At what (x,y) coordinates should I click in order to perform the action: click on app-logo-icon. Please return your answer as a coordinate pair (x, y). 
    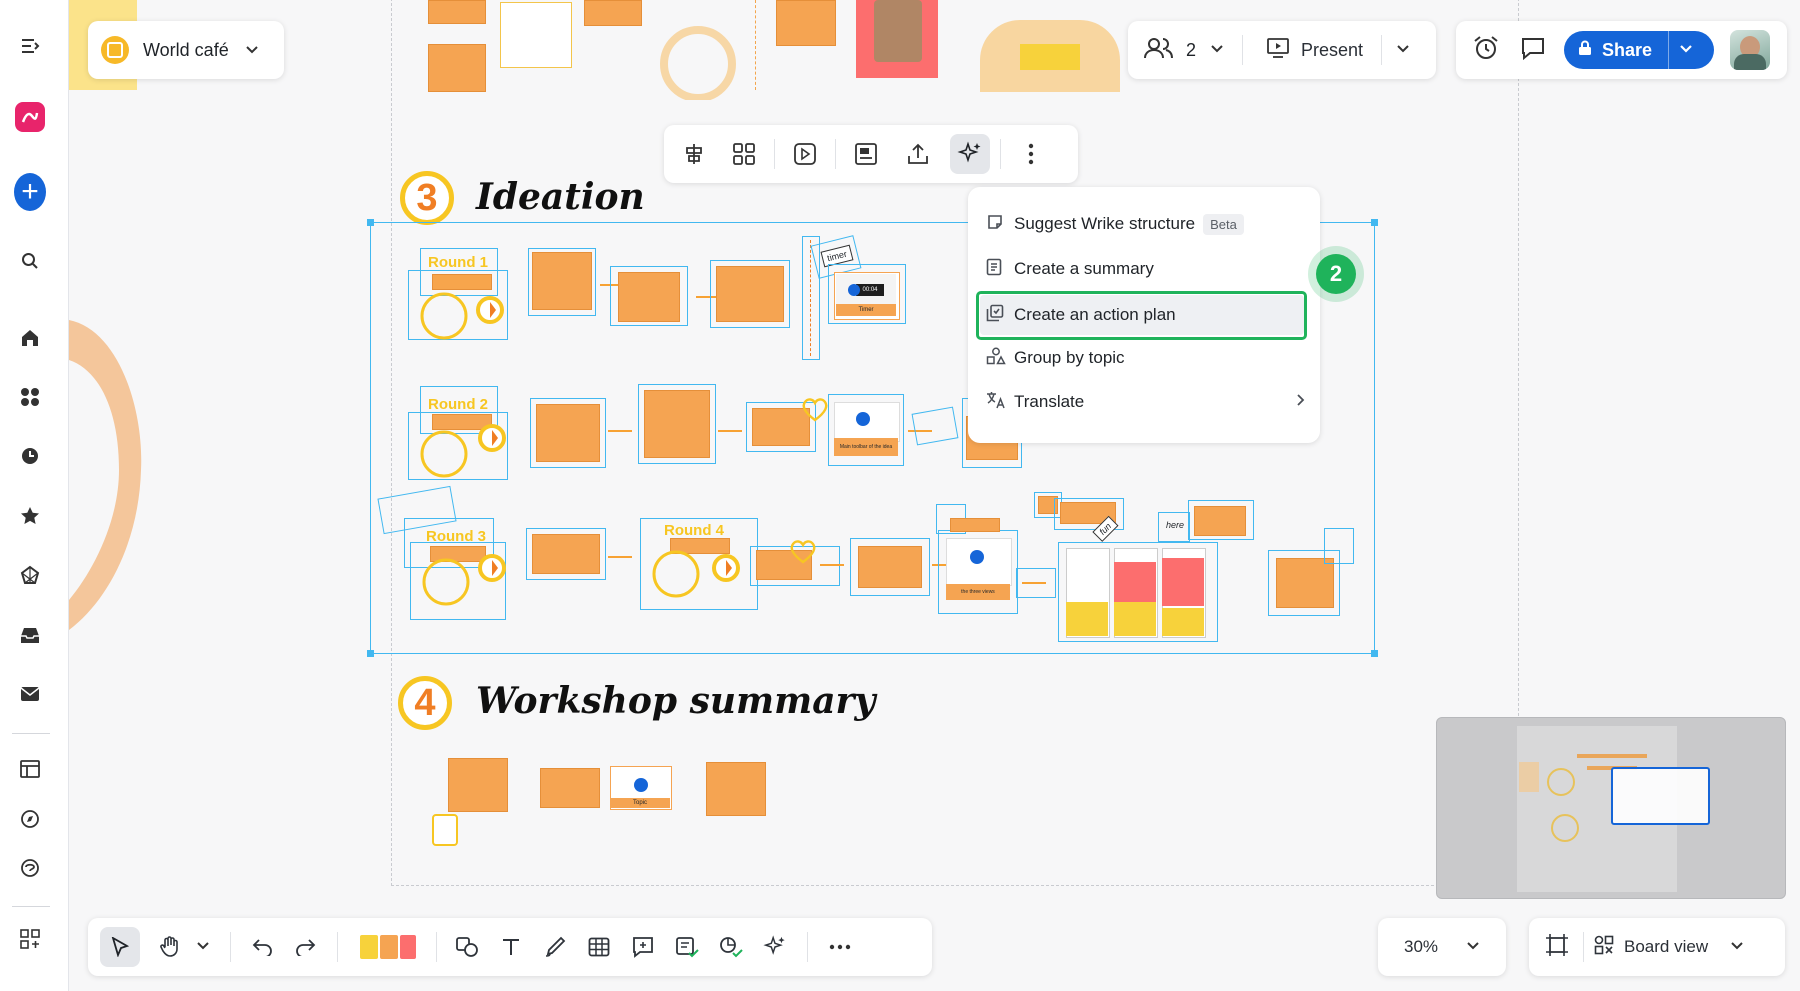
    Looking at the image, I should click on (30, 117).